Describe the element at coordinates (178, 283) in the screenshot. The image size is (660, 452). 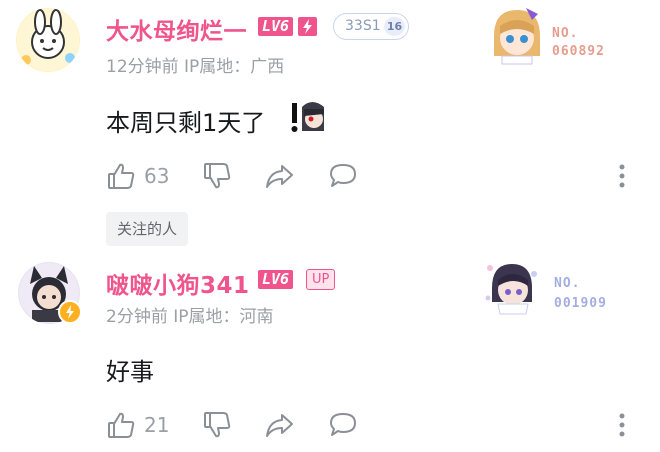
I see `username: 啵啵小狗341` at that location.